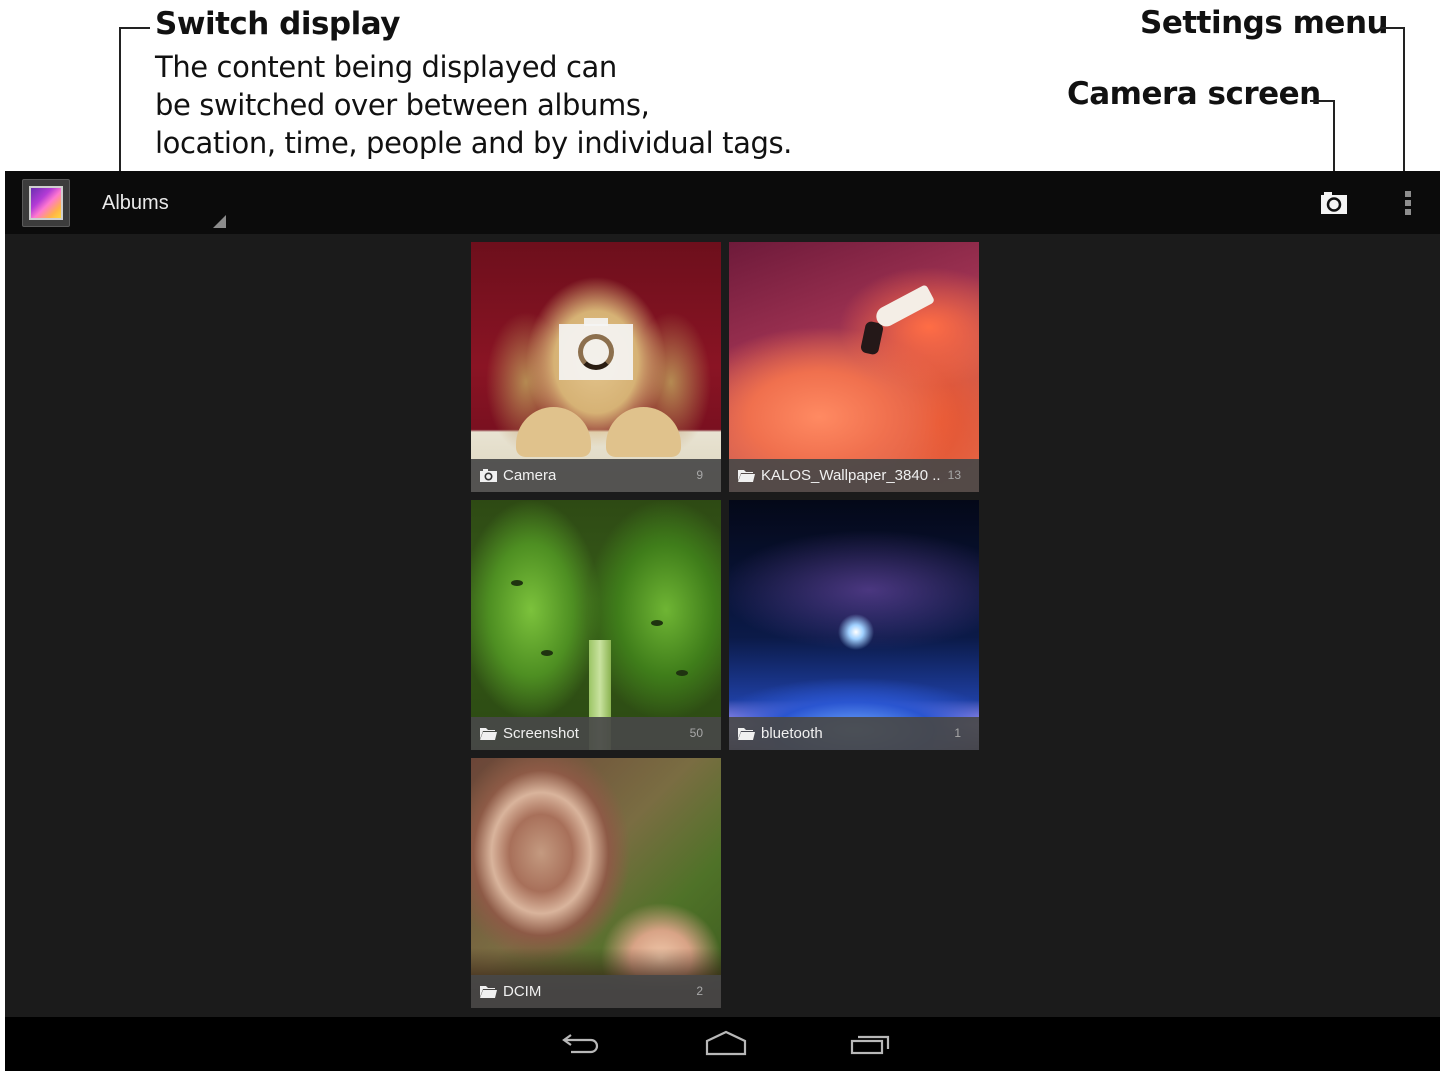 Image resolution: width=1440 pixels, height=1077 pixels. What do you see at coordinates (1408, 194) in the screenshot?
I see `overflow-menu-icon` at bounding box center [1408, 194].